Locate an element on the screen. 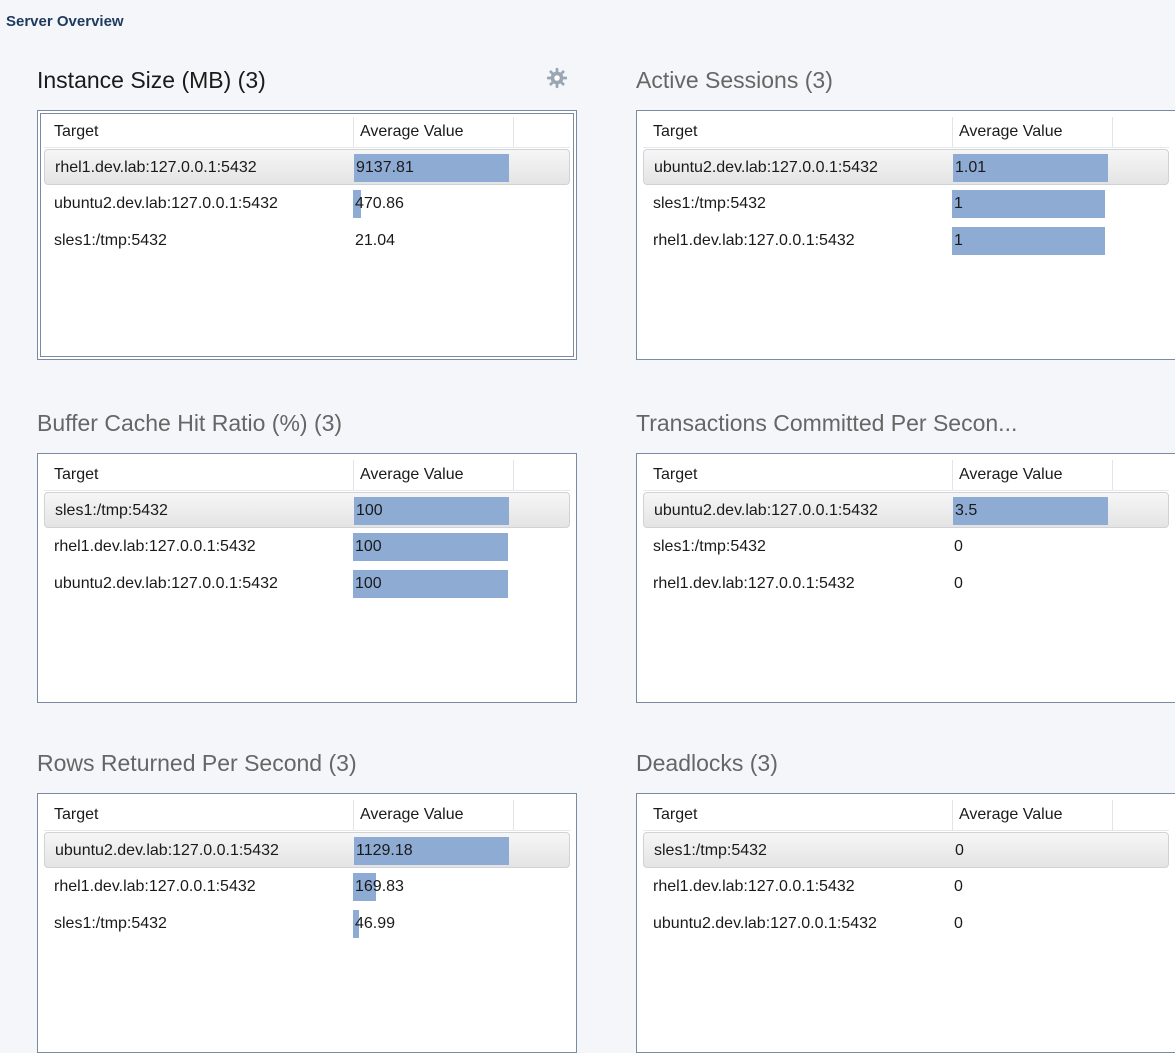  value-cell: 1.01 is located at coordinates (971, 167).